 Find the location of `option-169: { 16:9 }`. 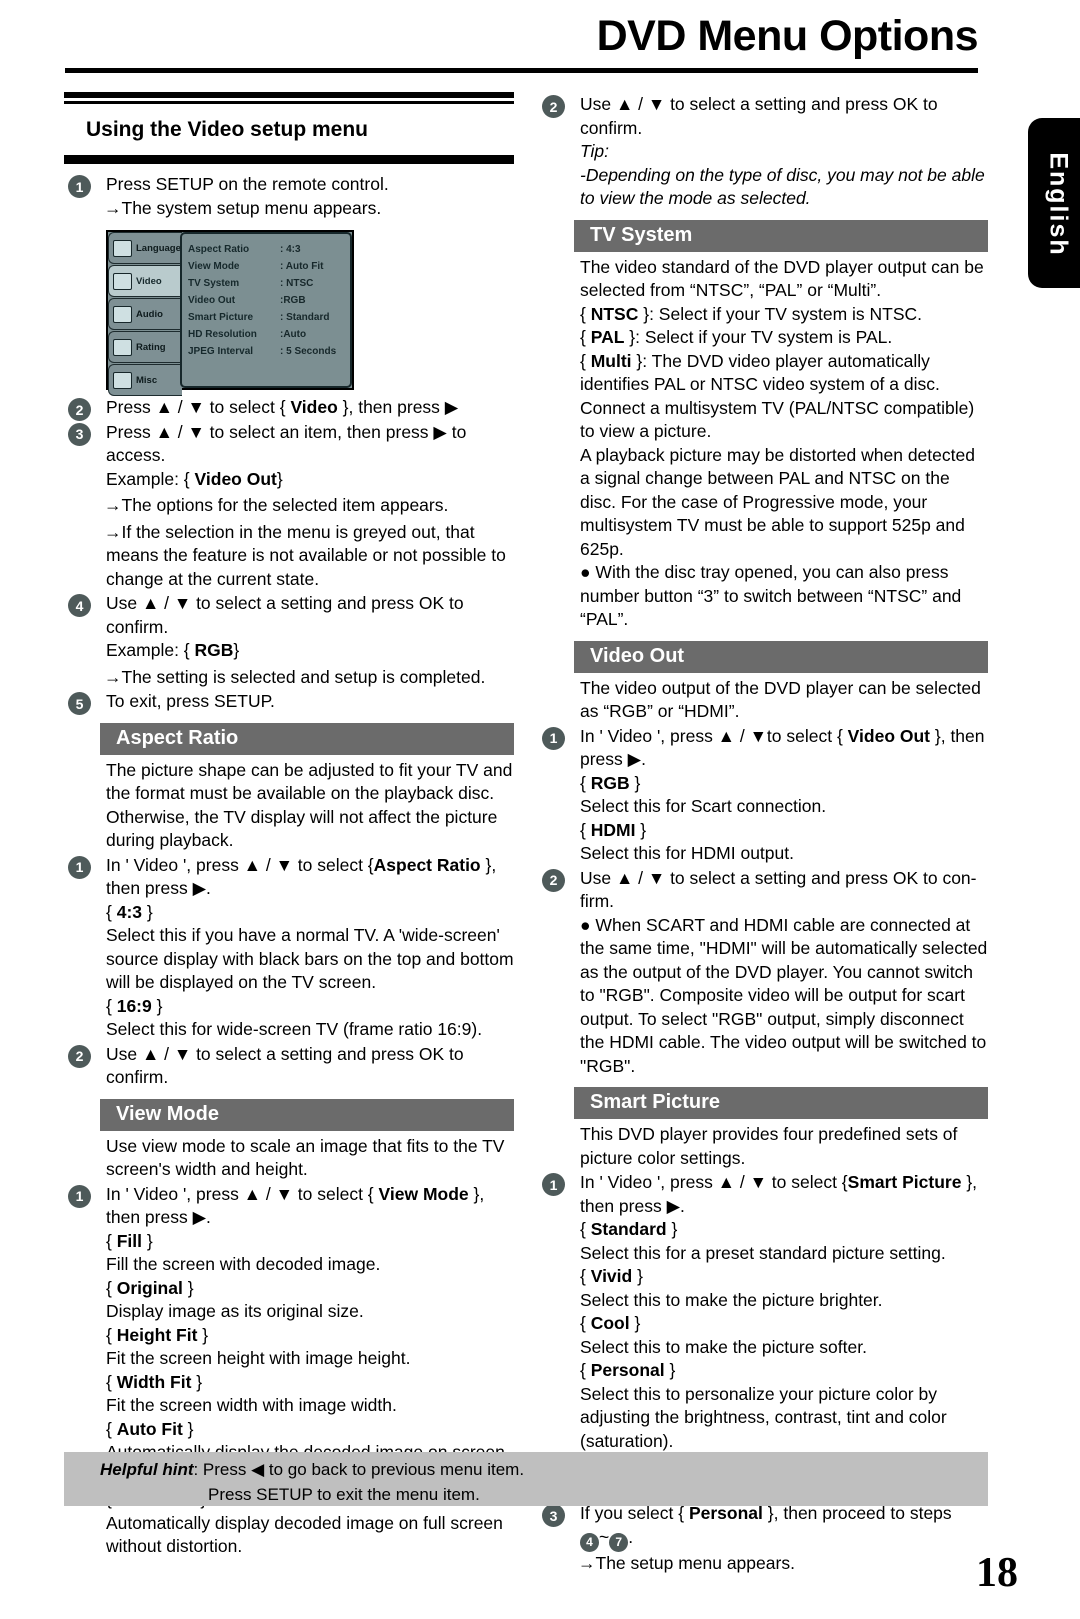

option-169: { 16:9 } is located at coordinates (134, 1005).